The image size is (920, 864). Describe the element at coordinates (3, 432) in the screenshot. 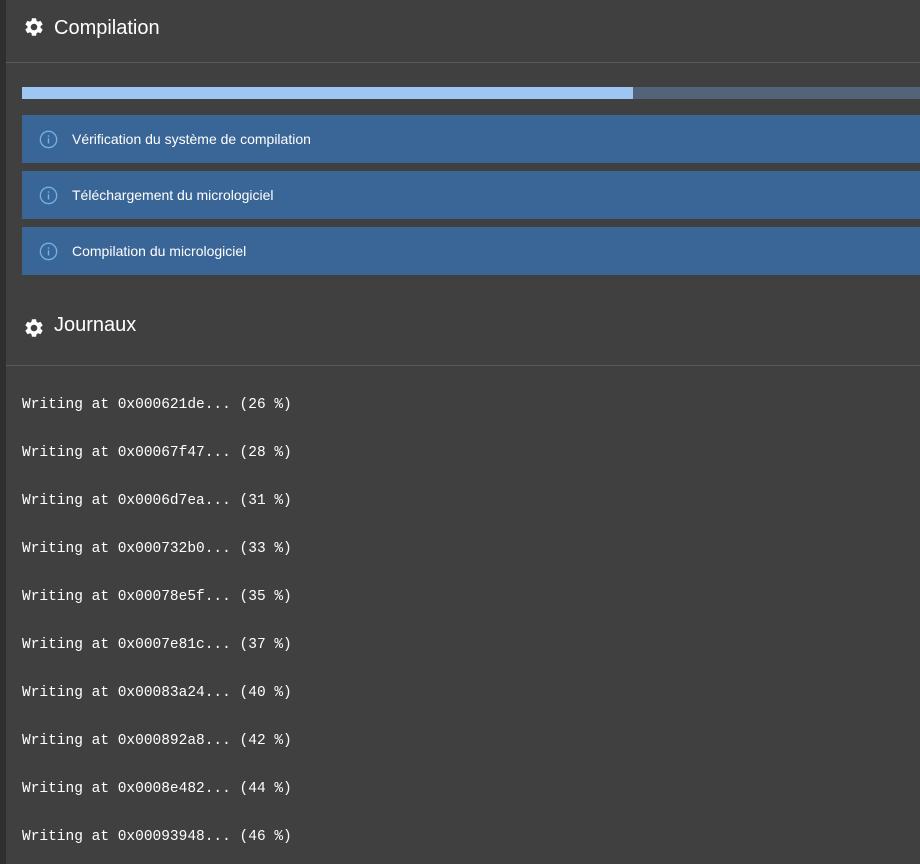

I see `left-edge` at that location.